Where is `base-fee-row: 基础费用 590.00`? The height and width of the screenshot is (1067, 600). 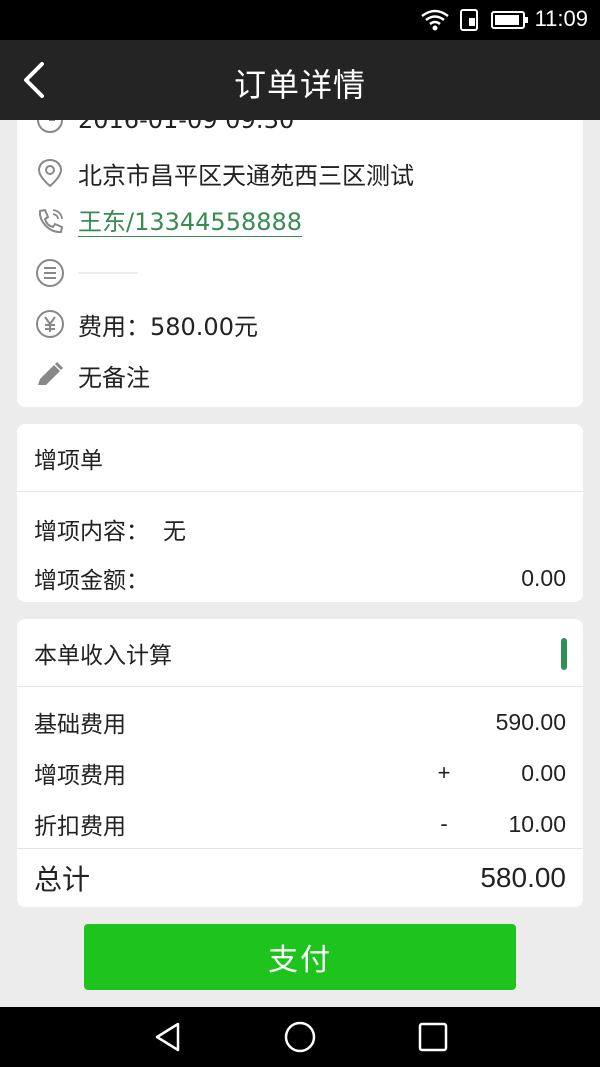 base-fee-row: 基础费用 590.00 is located at coordinates (300, 722).